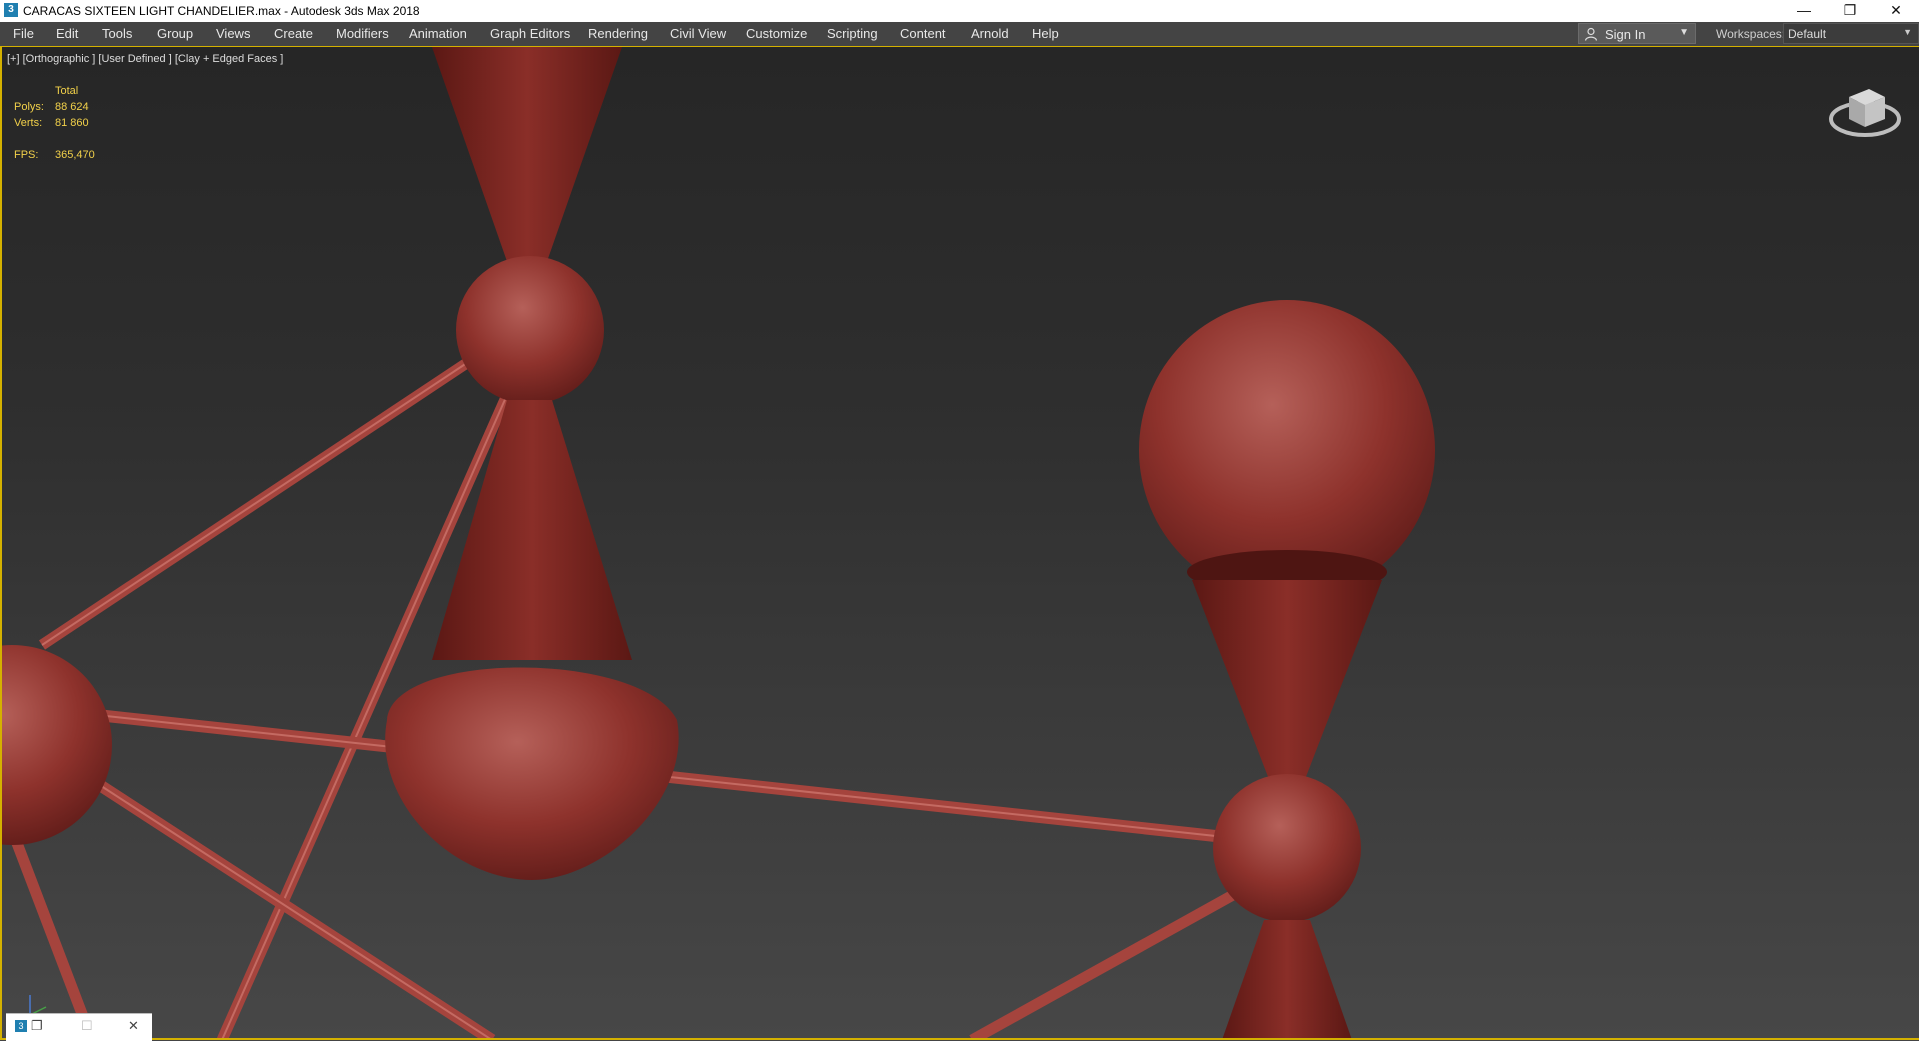  I want to click on polys-value: 88 624, so click(72, 107).